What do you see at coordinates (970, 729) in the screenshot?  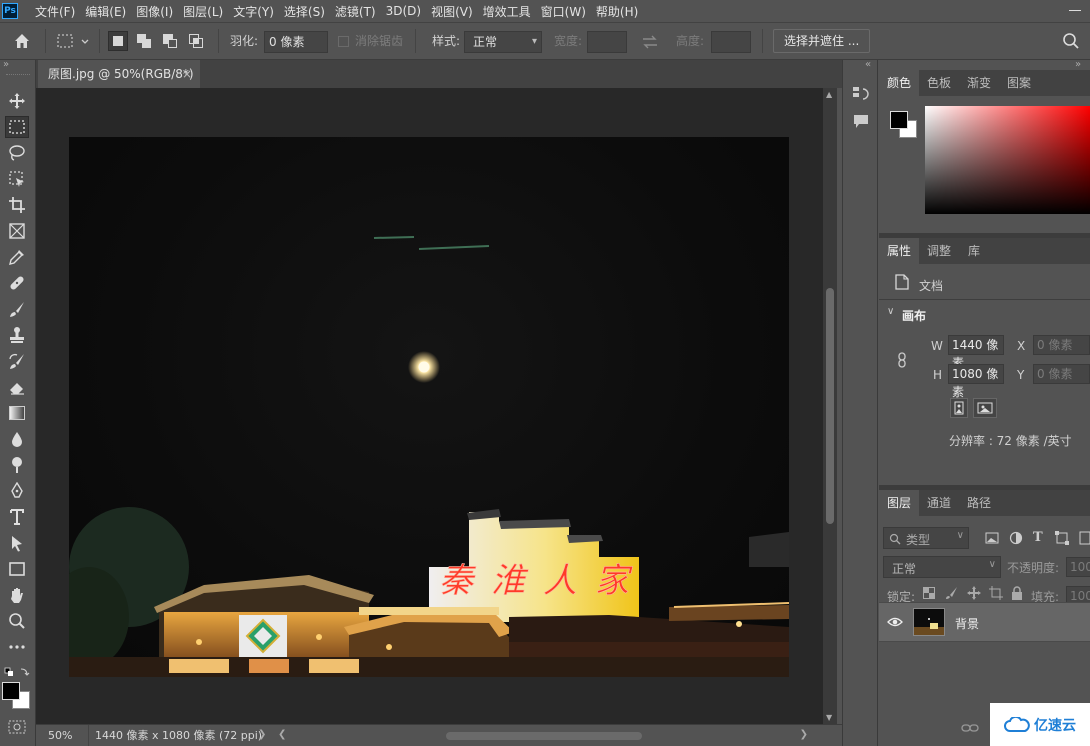 I see `link-layers-icon` at bounding box center [970, 729].